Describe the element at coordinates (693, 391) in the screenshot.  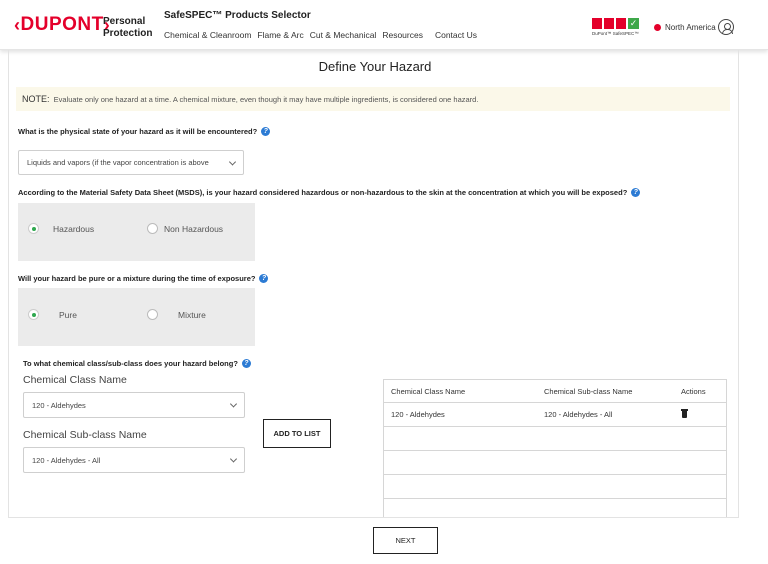
I see `column-header-actions: Actions` at that location.